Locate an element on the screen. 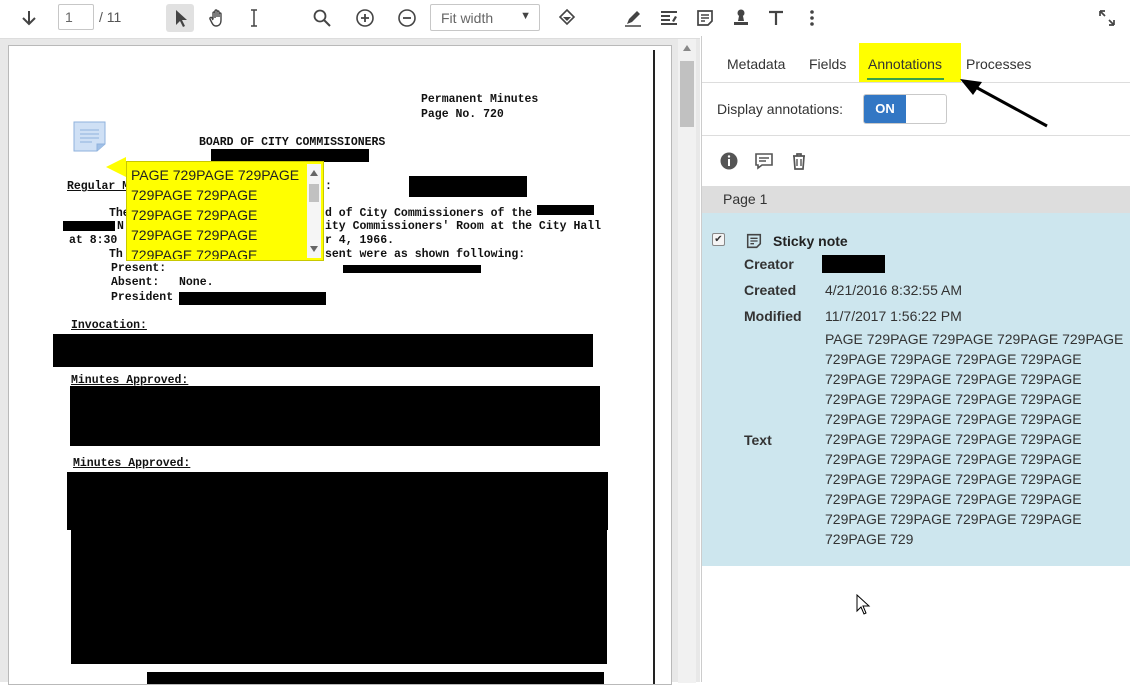 The width and height of the screenshot is (1130, 685). fullscreen-icon is located at coordinates (1107, 18).